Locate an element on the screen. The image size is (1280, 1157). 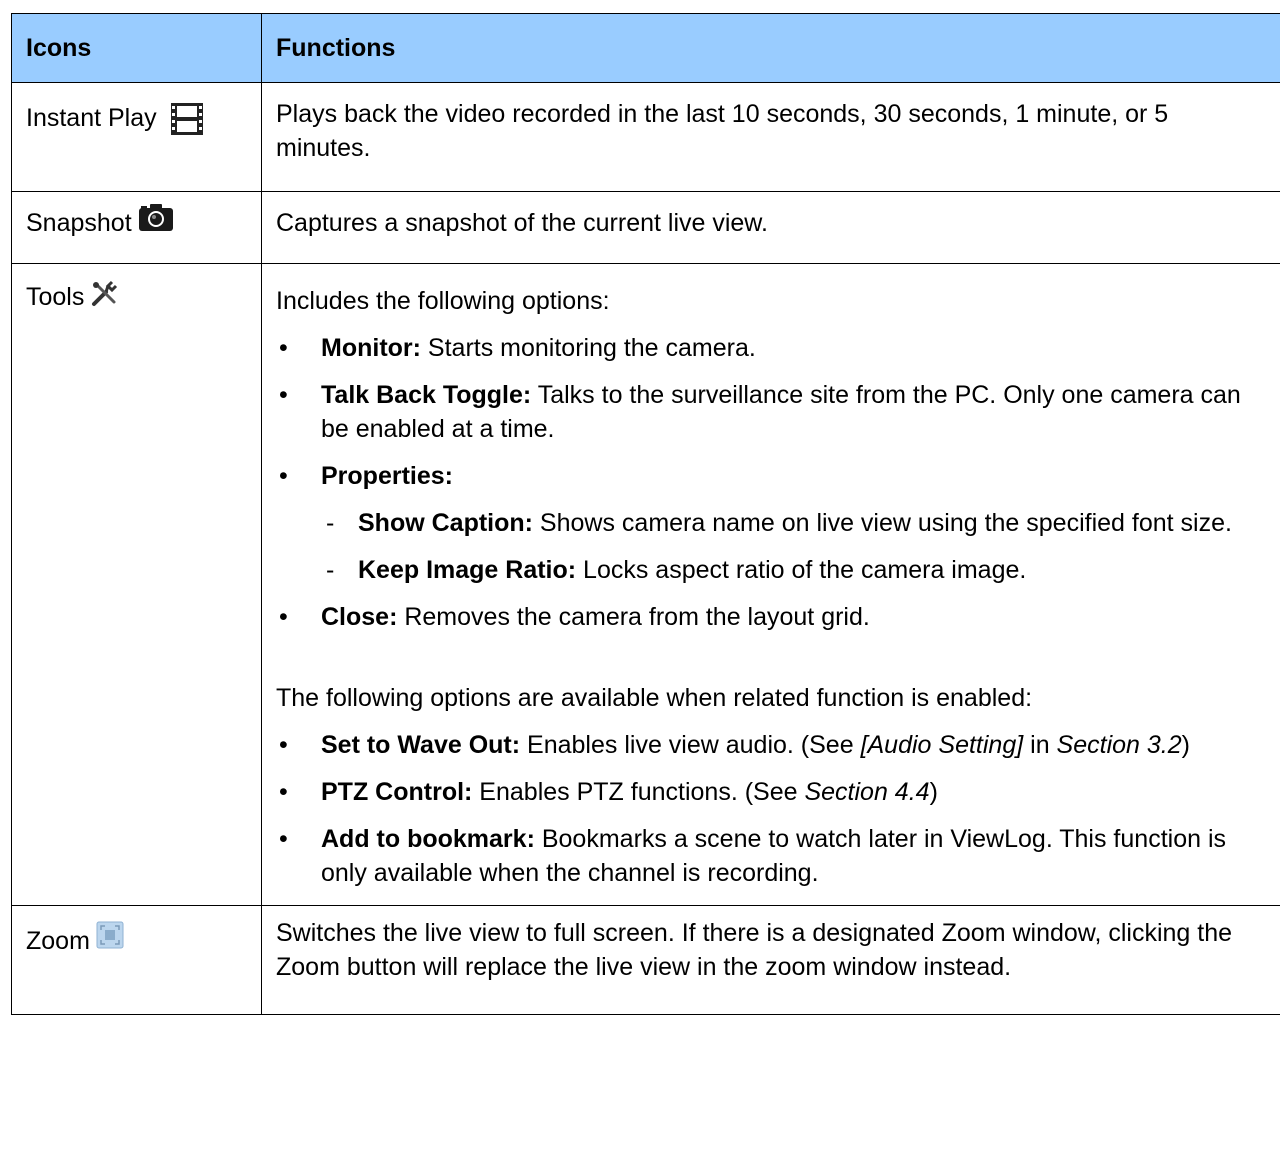
keep-ratio-text: Locks aspect ratio of the camera image. is located at coordinates (801, 570).